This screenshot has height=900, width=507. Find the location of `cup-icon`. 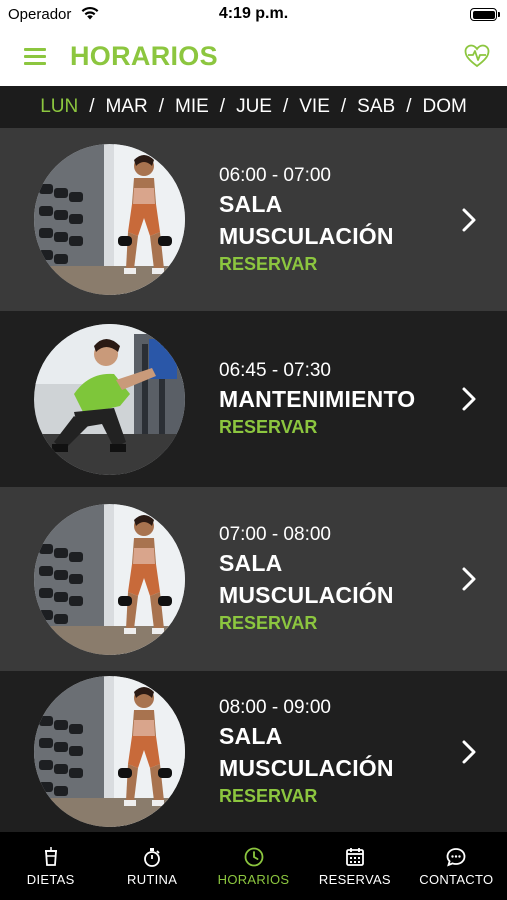

cup-icon is located at coordinates (51, 857).